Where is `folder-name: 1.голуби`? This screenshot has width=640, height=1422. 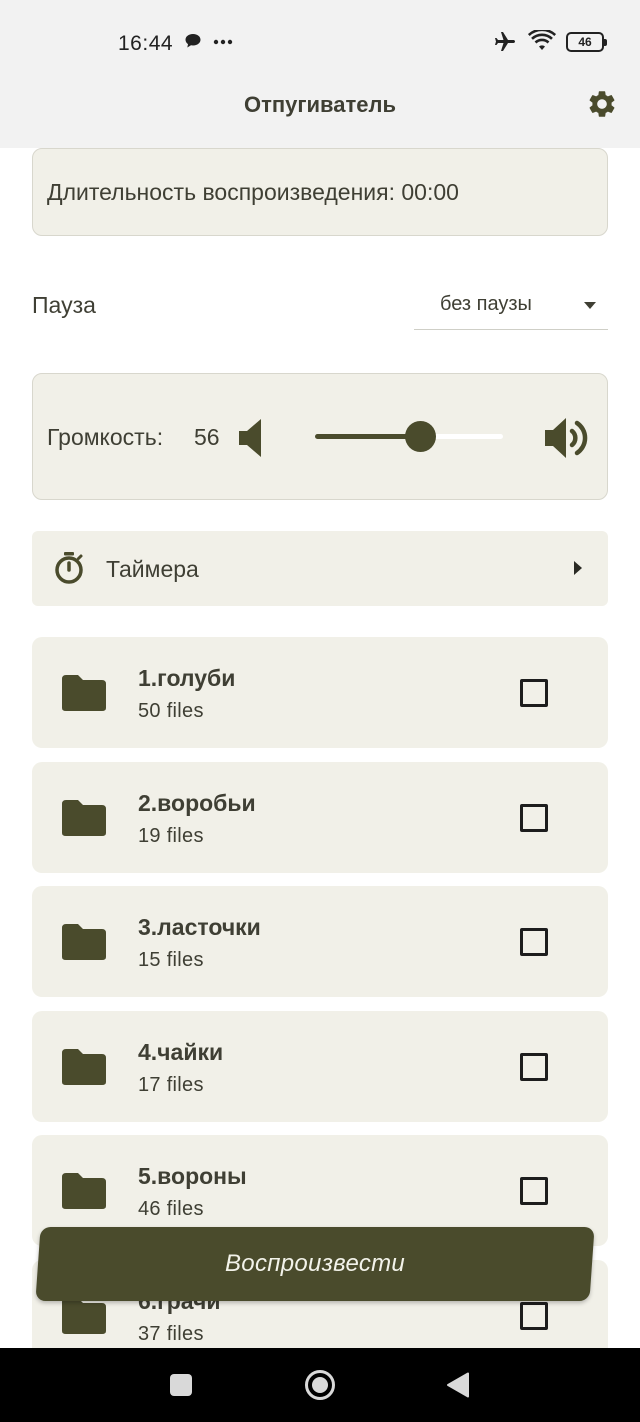
folder-name: 1.голуби is located at coordinates (187, 678).